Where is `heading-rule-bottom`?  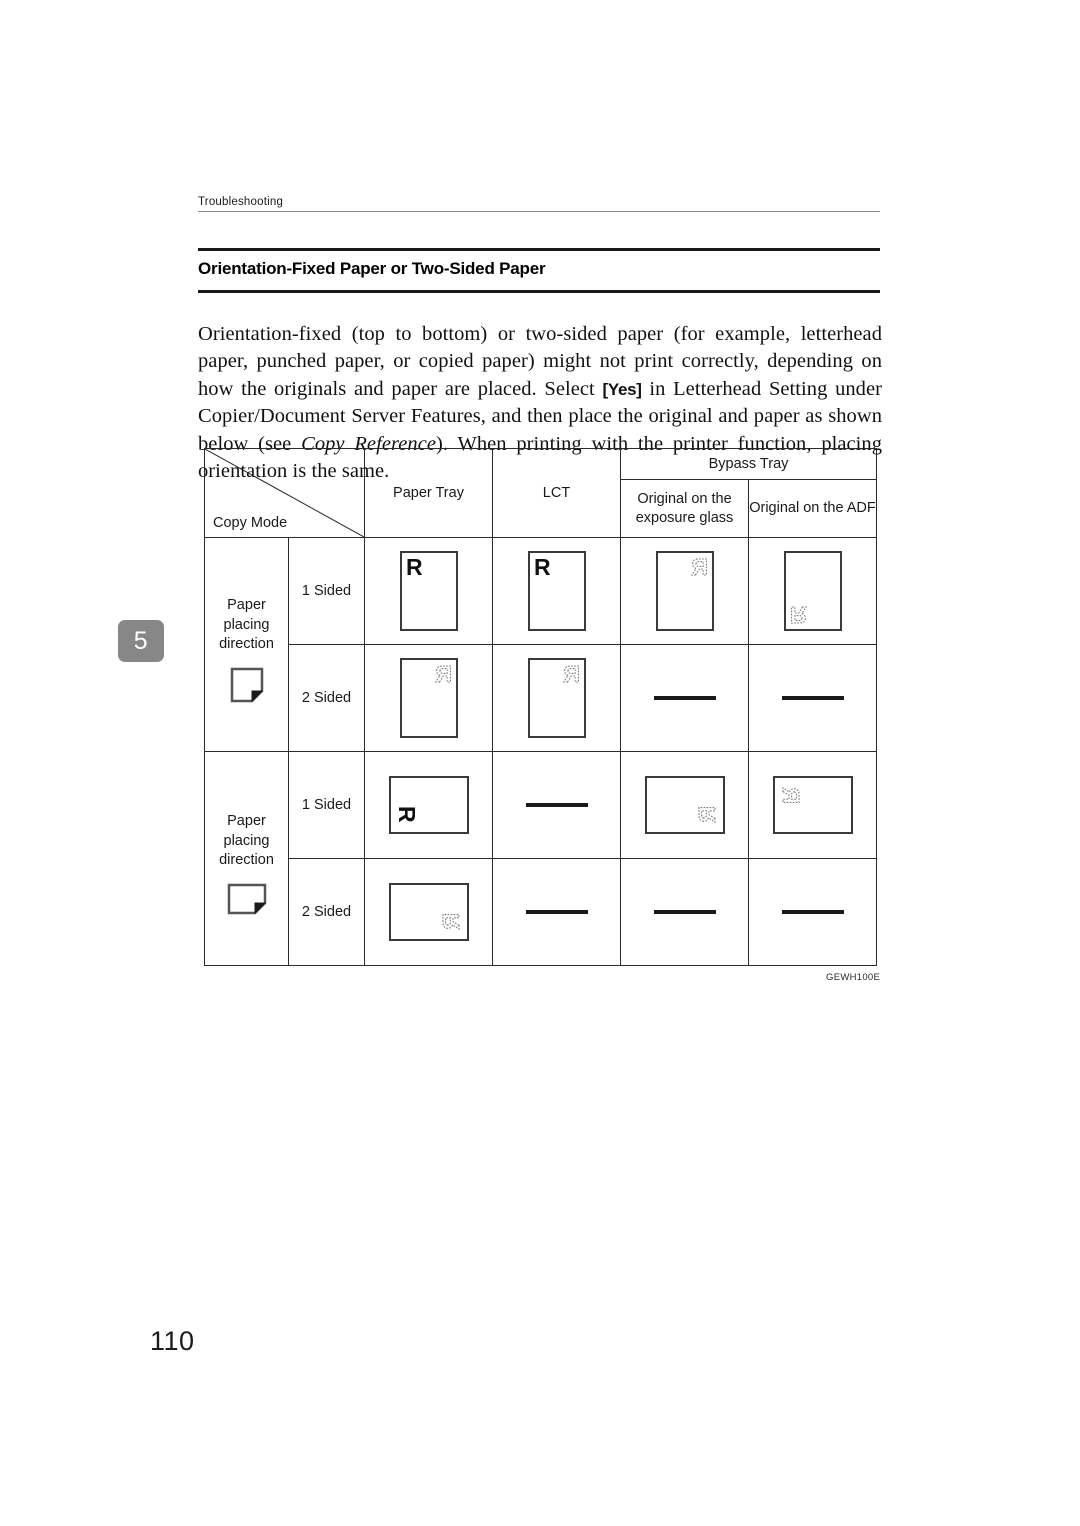
heading-rule-bottom is located at coordinates (539, 291).